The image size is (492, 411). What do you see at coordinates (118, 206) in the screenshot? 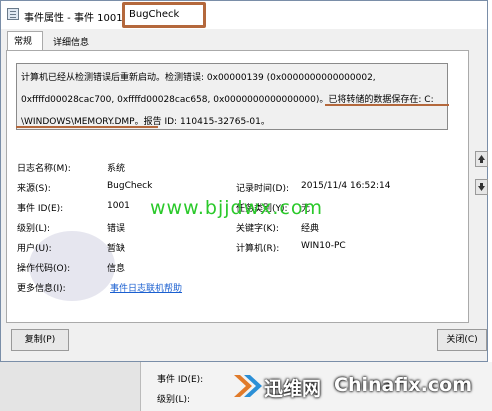
I see `event-id-value: 1001` at bounding box center [118, 206].